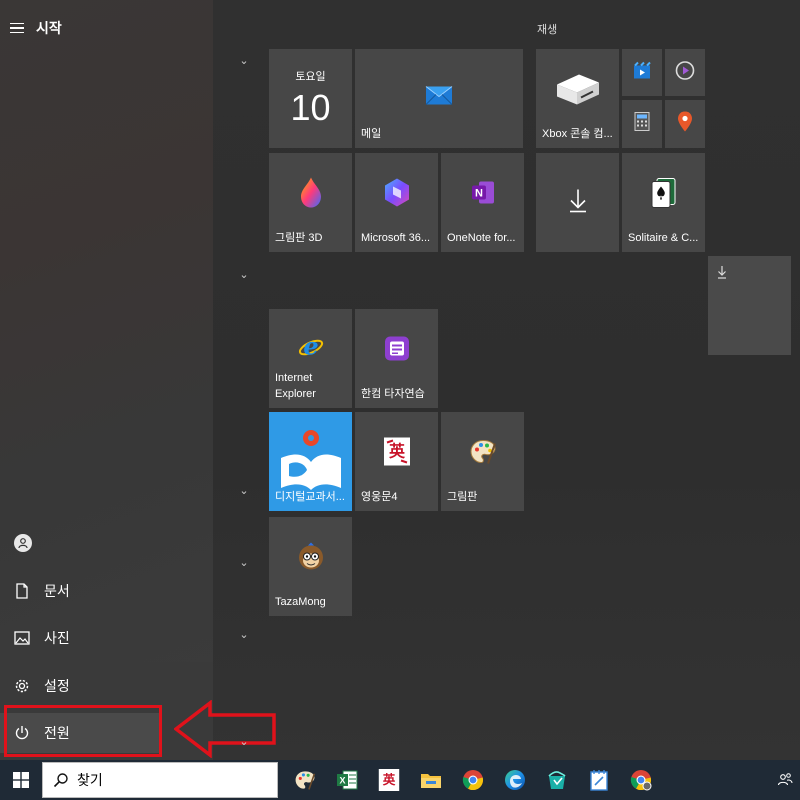 The height and width of the screenshot is (800, 800). I want to click on hamburger-menu-icon, so click(17, 28).